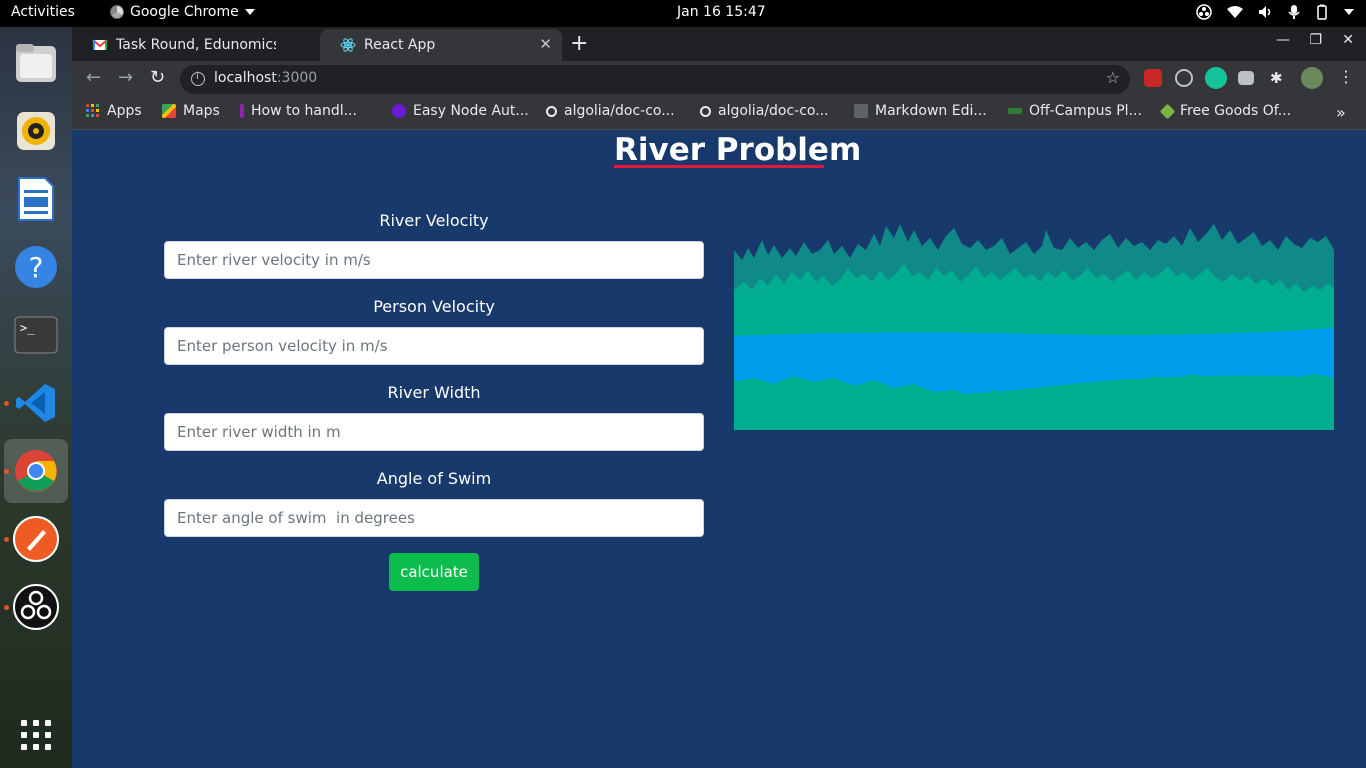 This screenshot has height=768, width=1366. What do you see at coordinates (434, 220) in the screenshot?
I see `river-velocity-label: River Velocity` at bounding box center [434, 220].